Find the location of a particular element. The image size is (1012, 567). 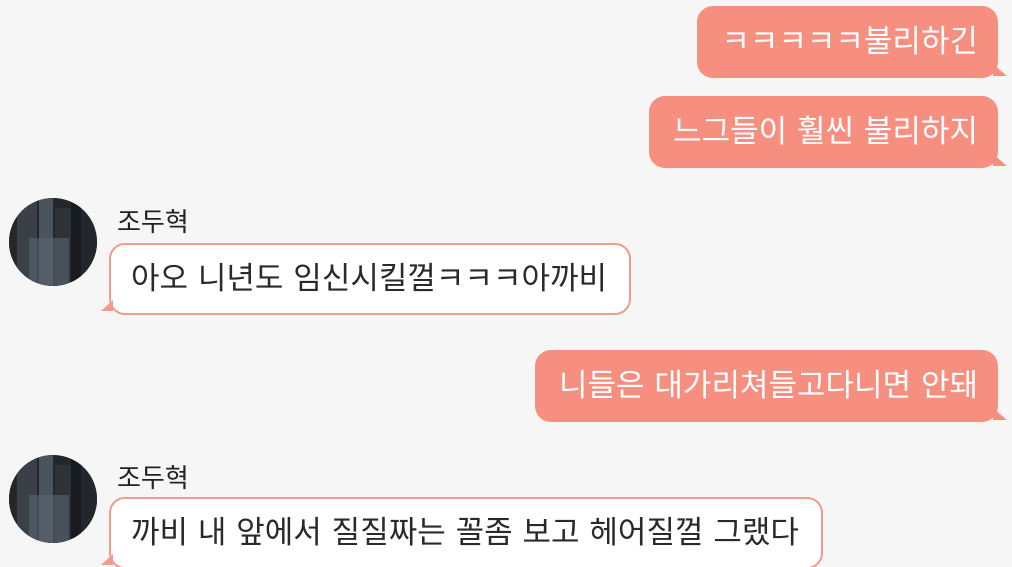

outgoing-message-bubble: 니들은 대가리쳐들고다니면 안돼 is located at coordinates (771, 386).